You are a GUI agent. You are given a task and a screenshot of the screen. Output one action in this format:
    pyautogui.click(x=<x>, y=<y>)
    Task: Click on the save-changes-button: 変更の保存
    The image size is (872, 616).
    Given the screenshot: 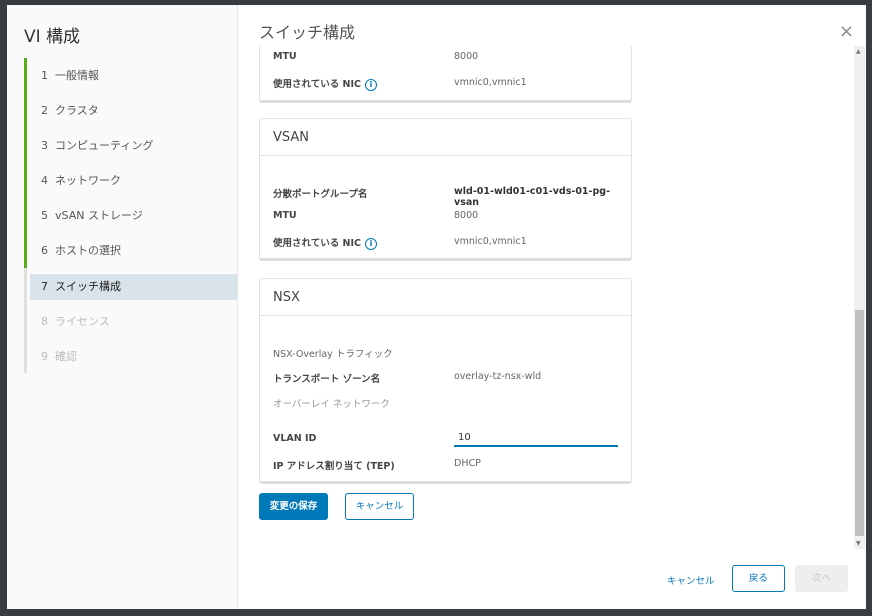 What is the action you would take?
    pyautogui.click(x=293, y=506)
    